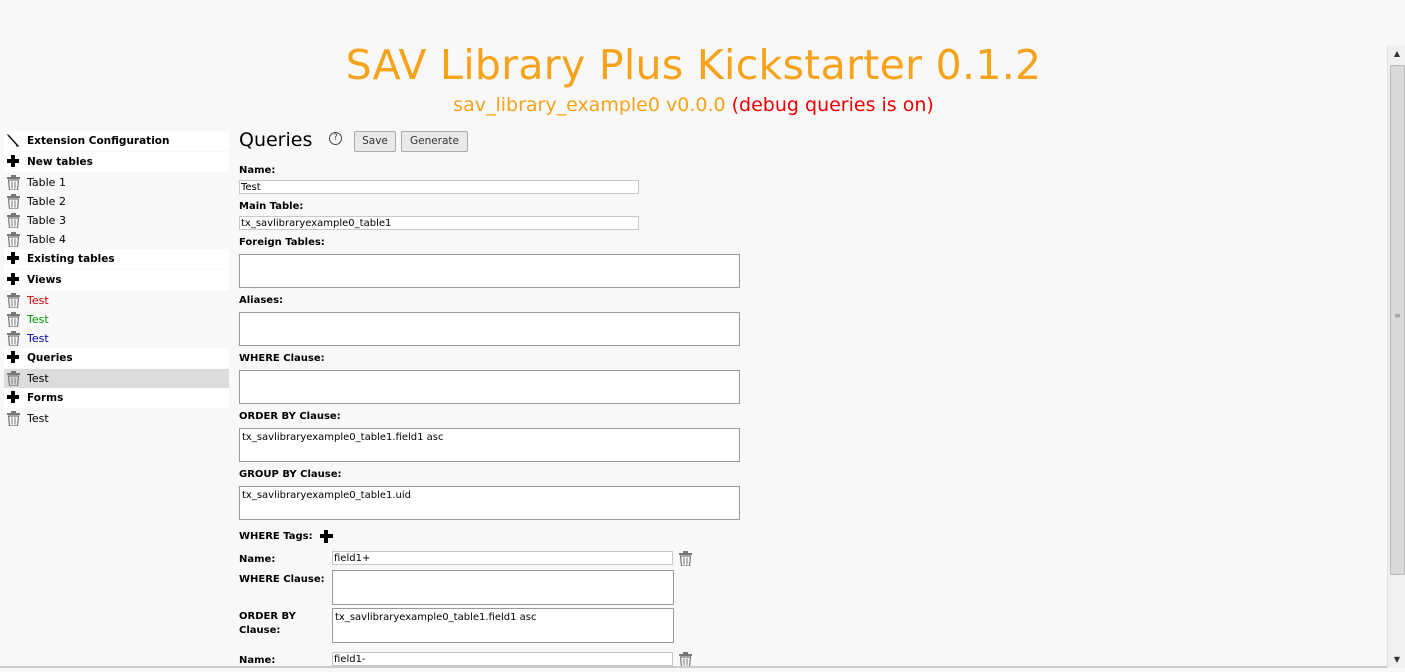 Image resolution: width=1405 pixels, height=672 pixels. Describe the element at coordinates (489, 445) in the screenshot. I see `order-by-textarea: tx_savlibraryexample0_table1.field1 asc` at that location.